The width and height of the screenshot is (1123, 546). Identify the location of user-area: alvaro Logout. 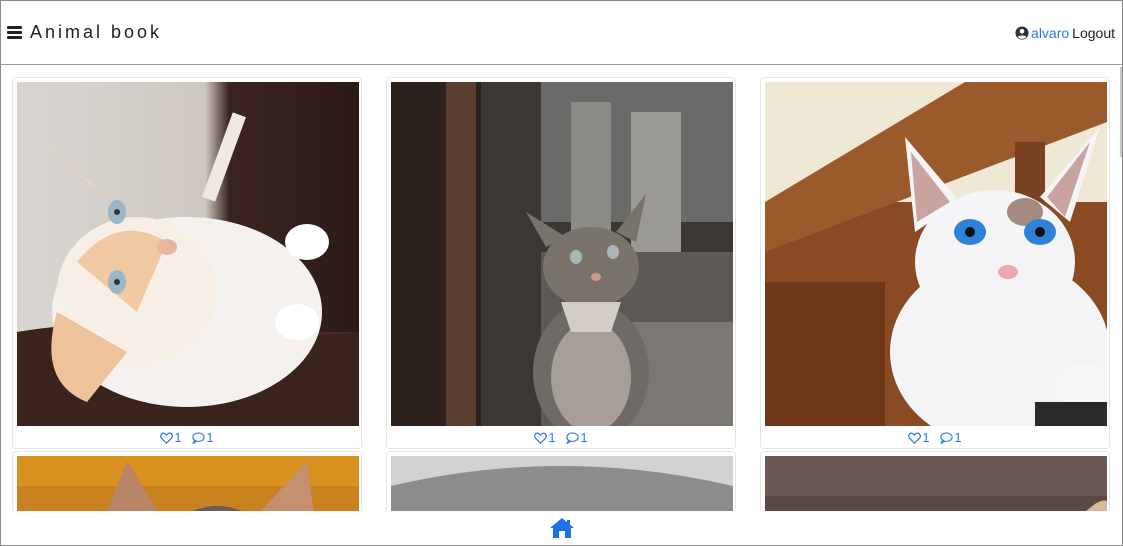
(1065, 33).